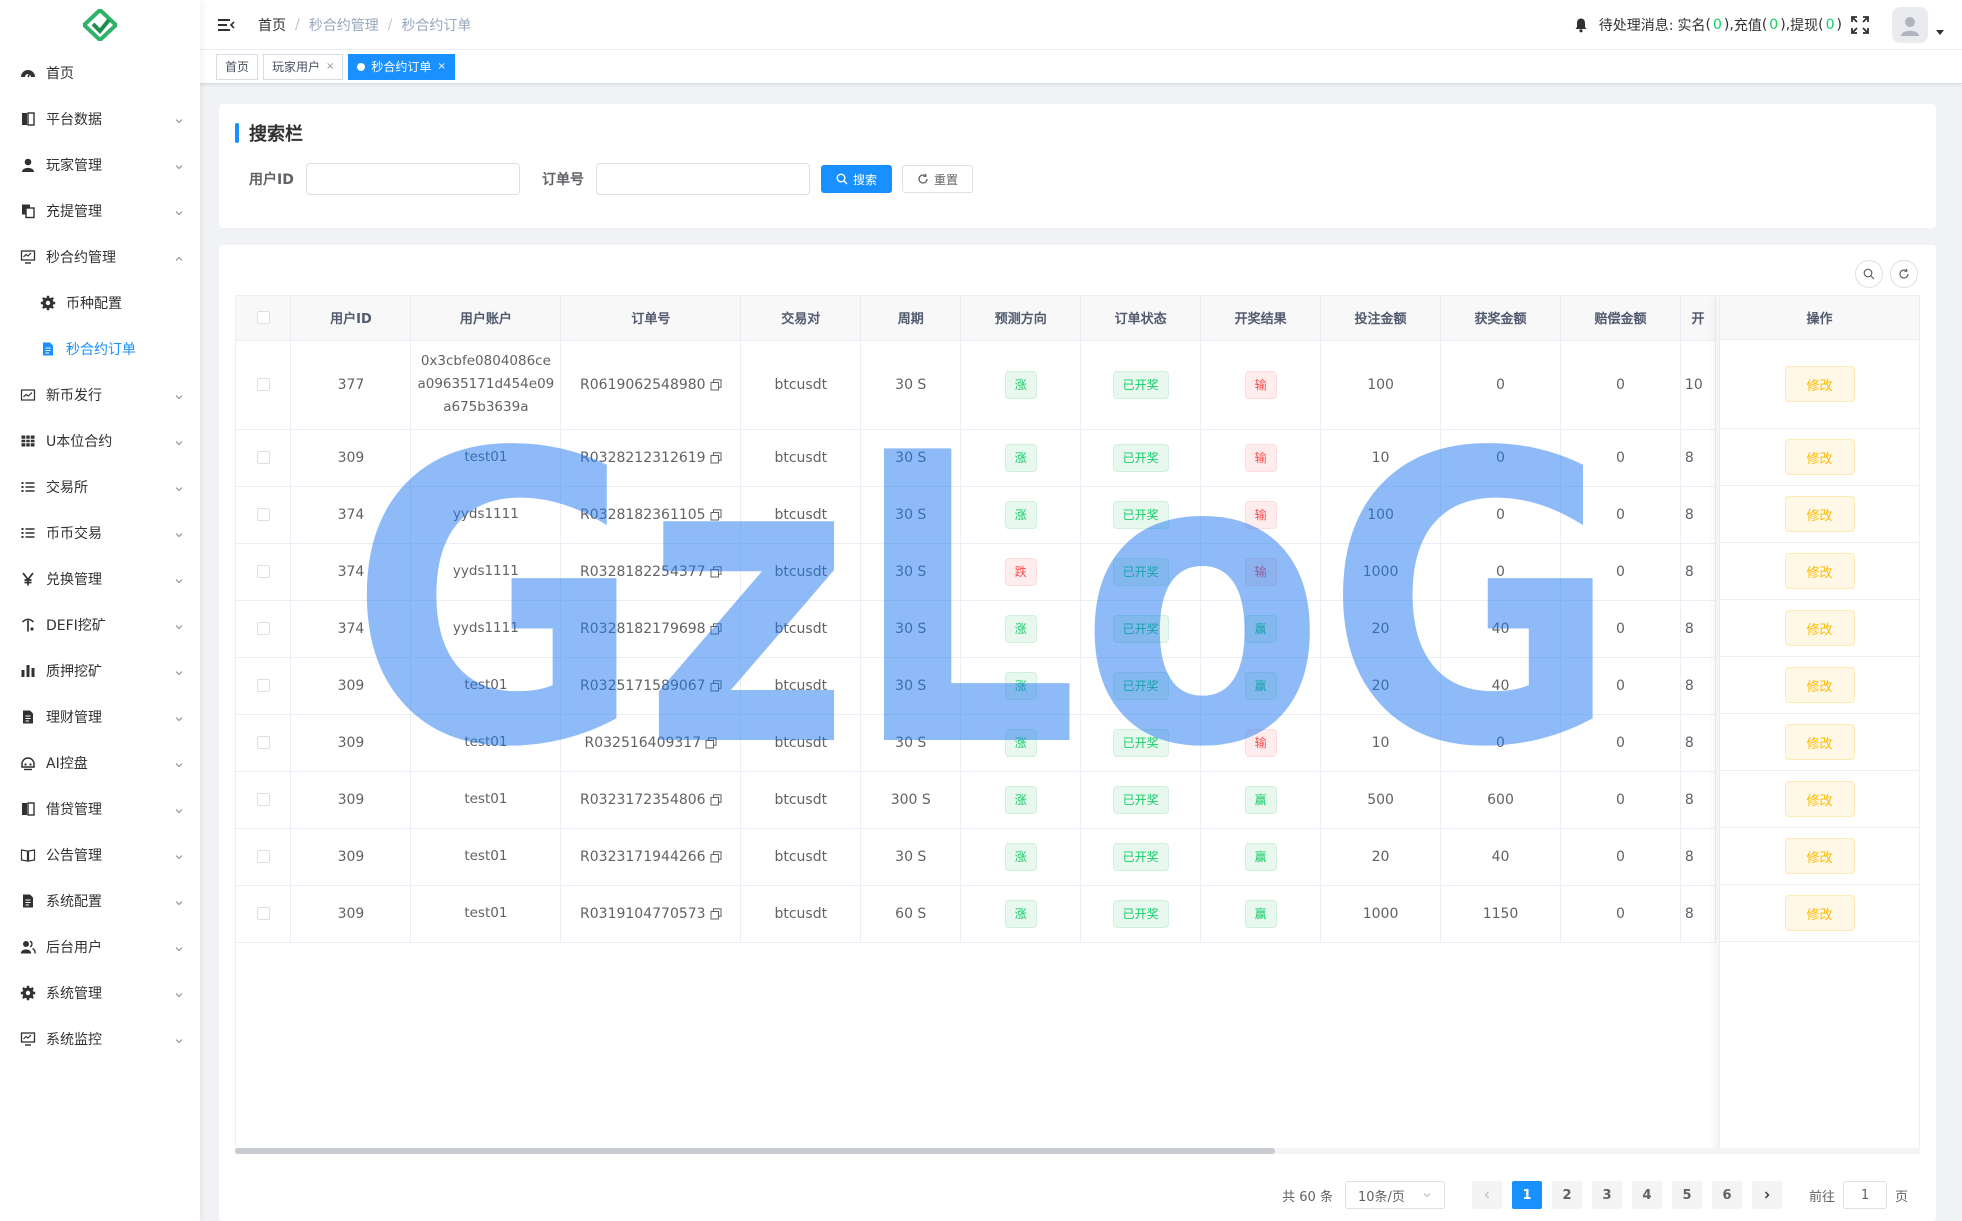 This screenshot has width=1962, height=1221. I want to click on tag-home: 首页, so click(237, 66).